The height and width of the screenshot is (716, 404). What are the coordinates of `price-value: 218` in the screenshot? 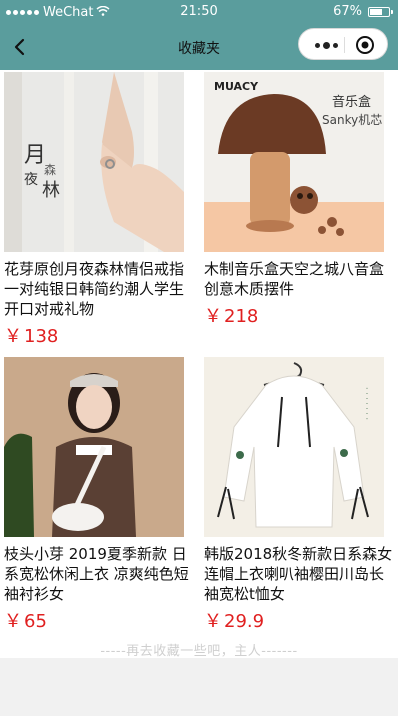 It's located at (241, 316).